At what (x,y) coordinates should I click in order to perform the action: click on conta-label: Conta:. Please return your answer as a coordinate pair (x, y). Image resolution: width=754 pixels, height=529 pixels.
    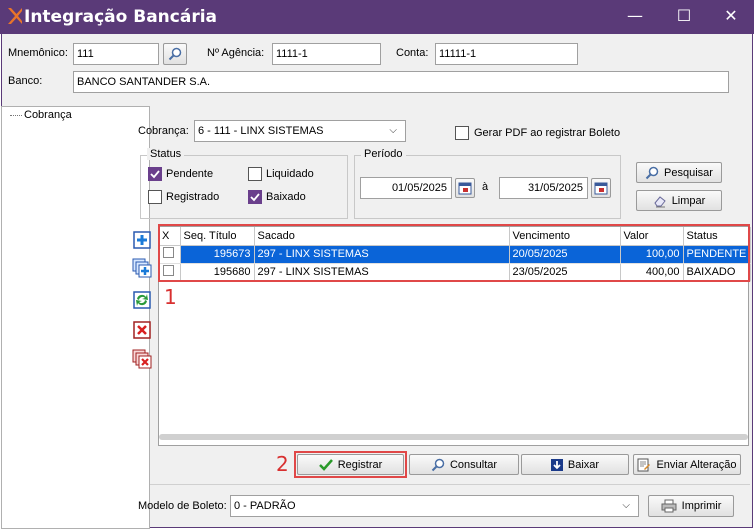
    Looking at the image, I should click on (412, 53).